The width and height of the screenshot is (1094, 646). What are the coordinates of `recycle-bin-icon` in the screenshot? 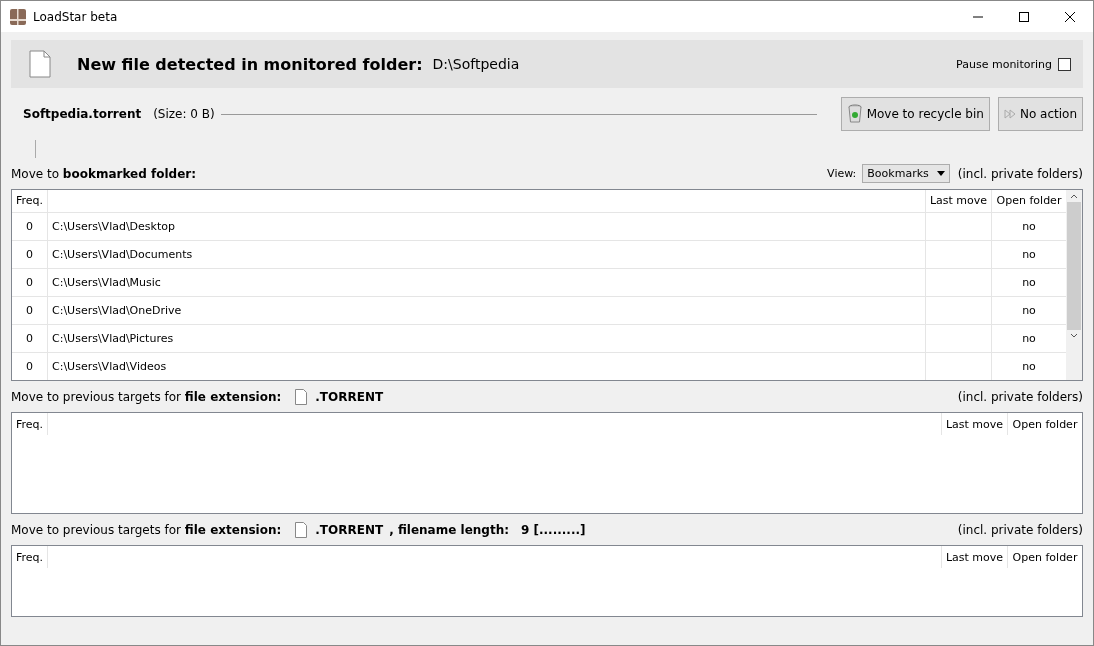 It's located at (854, 114).